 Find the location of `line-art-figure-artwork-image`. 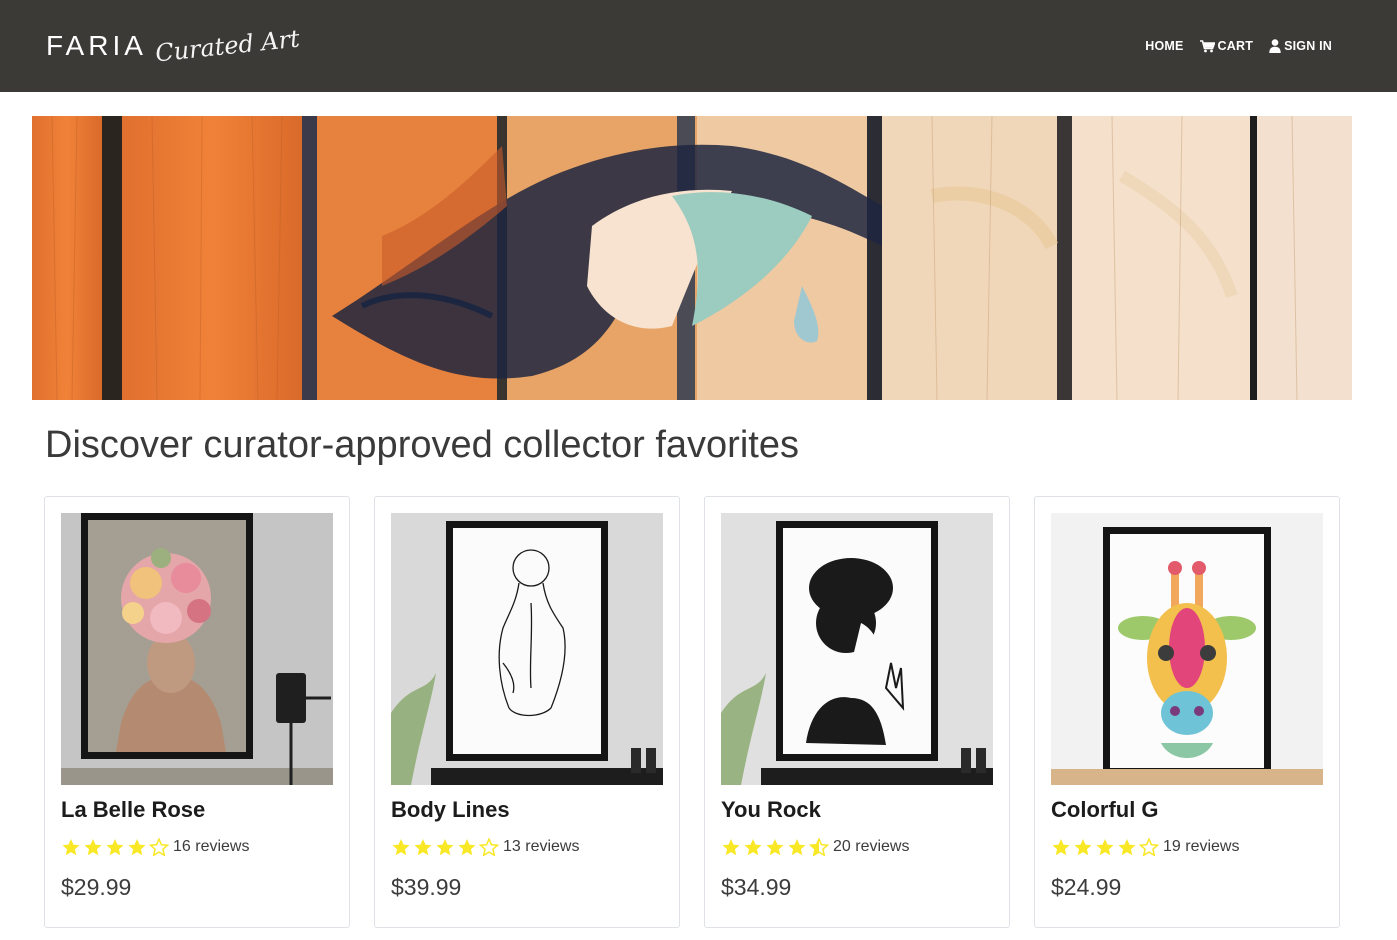

line-art-figure-artwork-image is located at coordinates (527, 649).